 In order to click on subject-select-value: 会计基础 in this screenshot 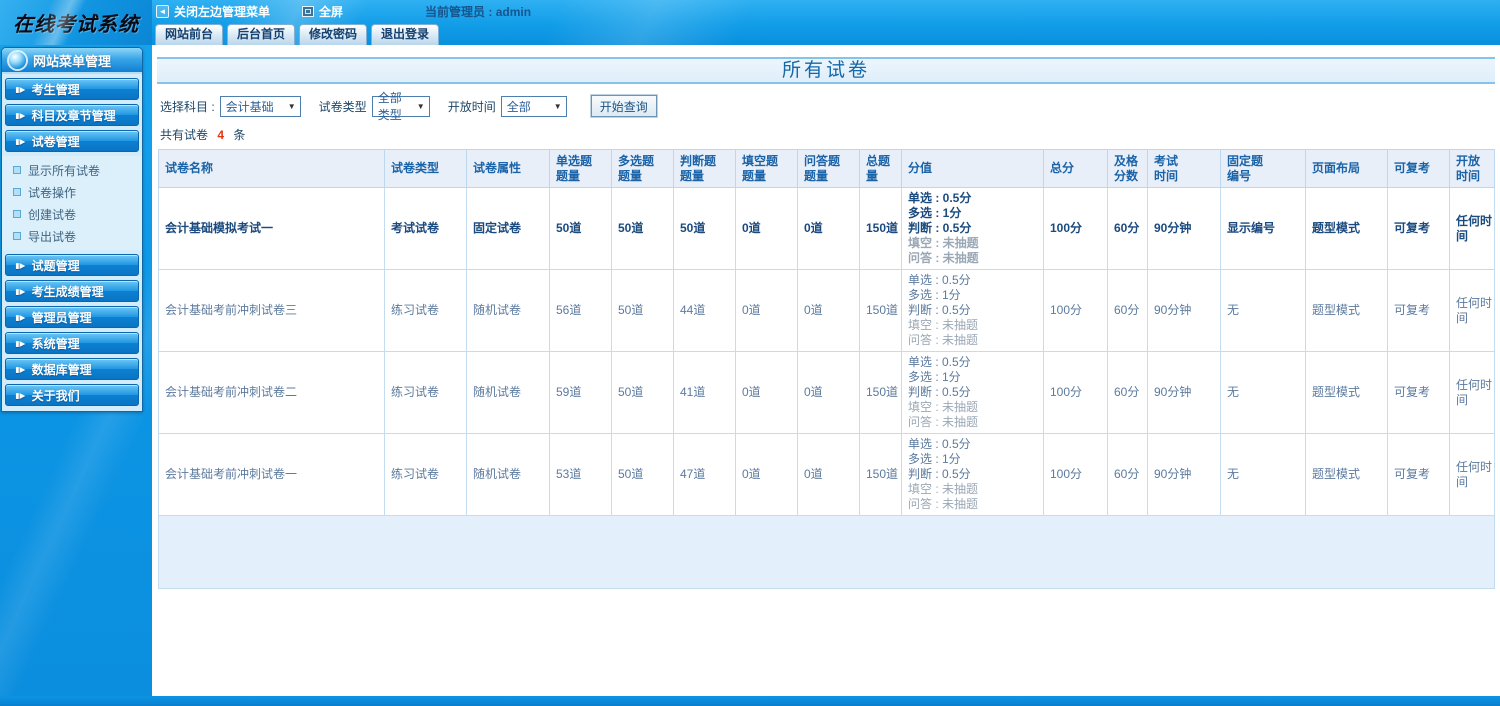, I will do `click(249, 106)`.